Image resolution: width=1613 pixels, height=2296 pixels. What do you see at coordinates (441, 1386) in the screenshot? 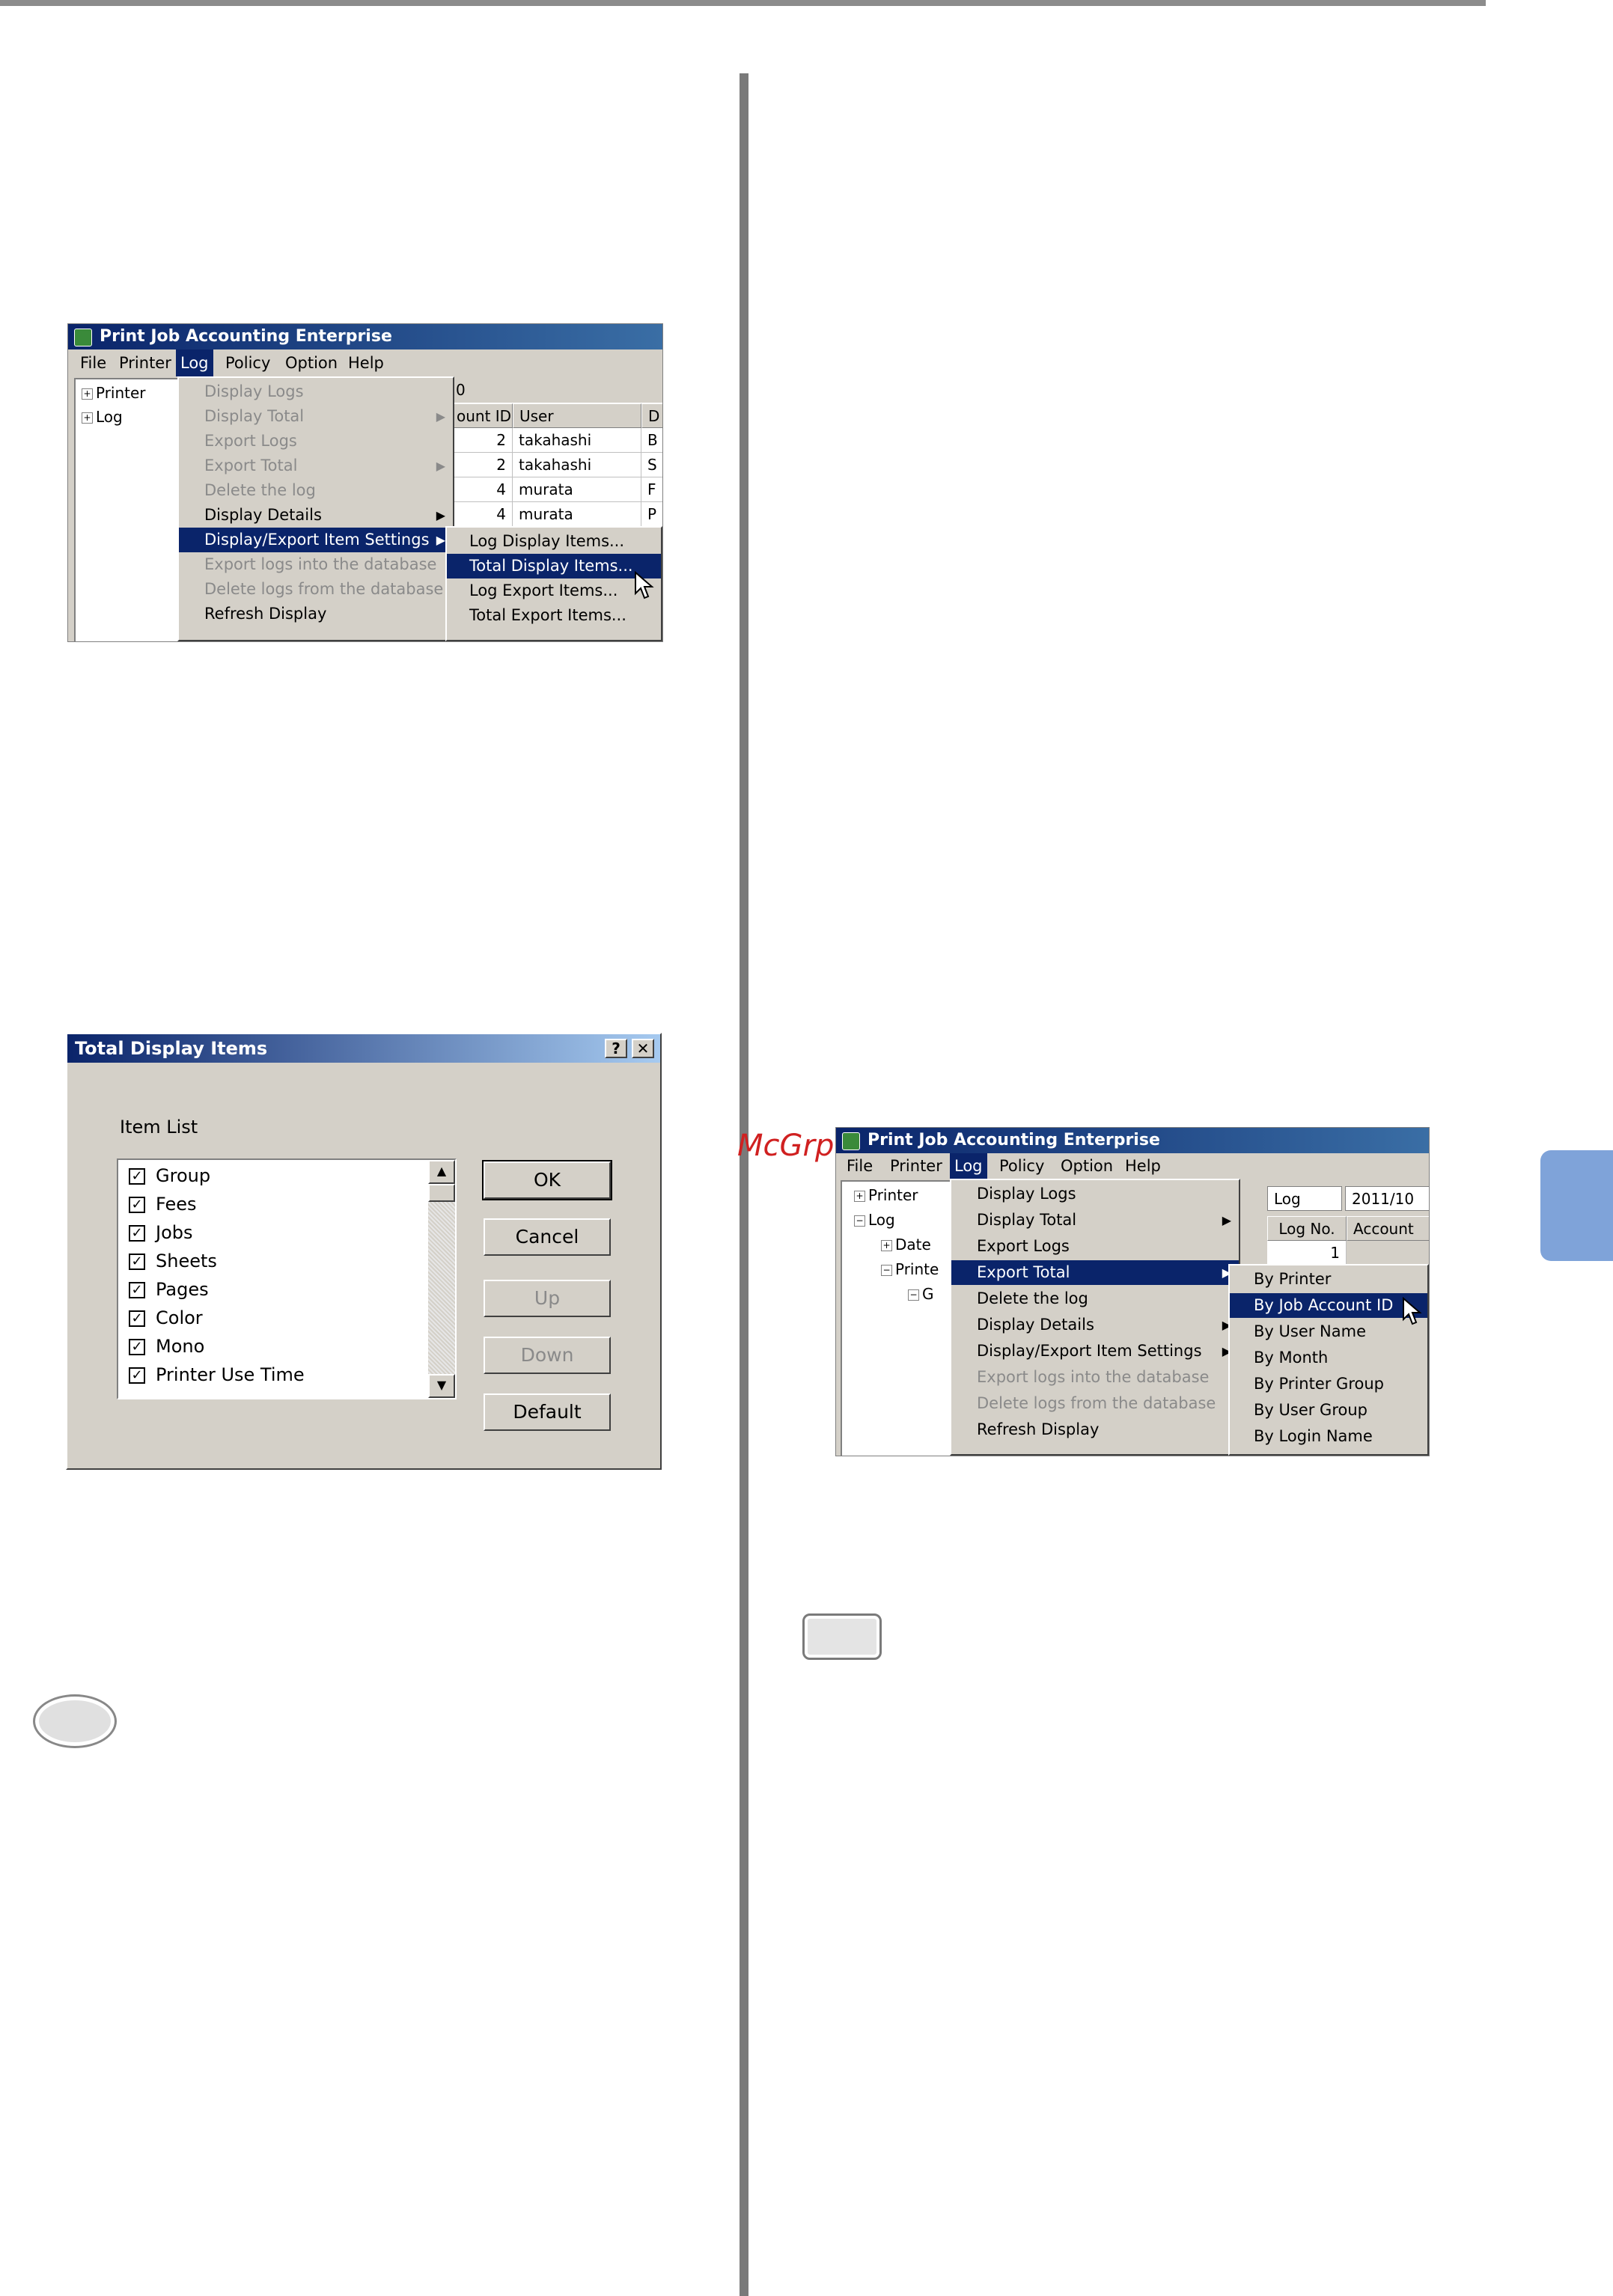
I see `scroll-down-icon: ▼` at bounding box center [441, 1386].